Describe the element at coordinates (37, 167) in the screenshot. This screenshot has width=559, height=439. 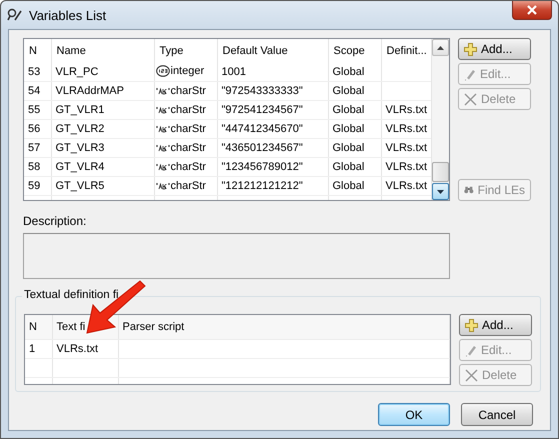
I see `table-cell: 58` at that location.